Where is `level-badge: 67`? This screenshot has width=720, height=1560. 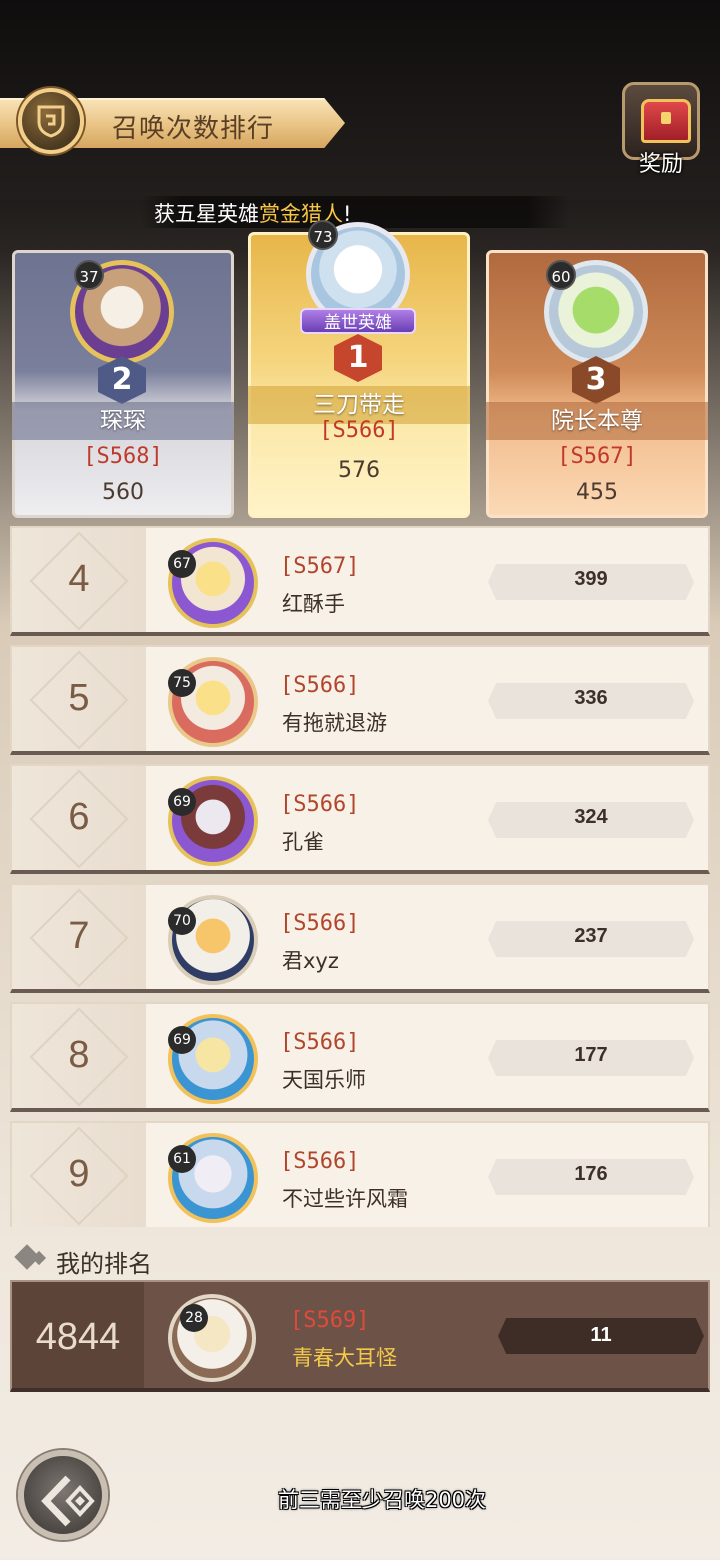
level-badge: 67 is located at coordinates (182, 564).